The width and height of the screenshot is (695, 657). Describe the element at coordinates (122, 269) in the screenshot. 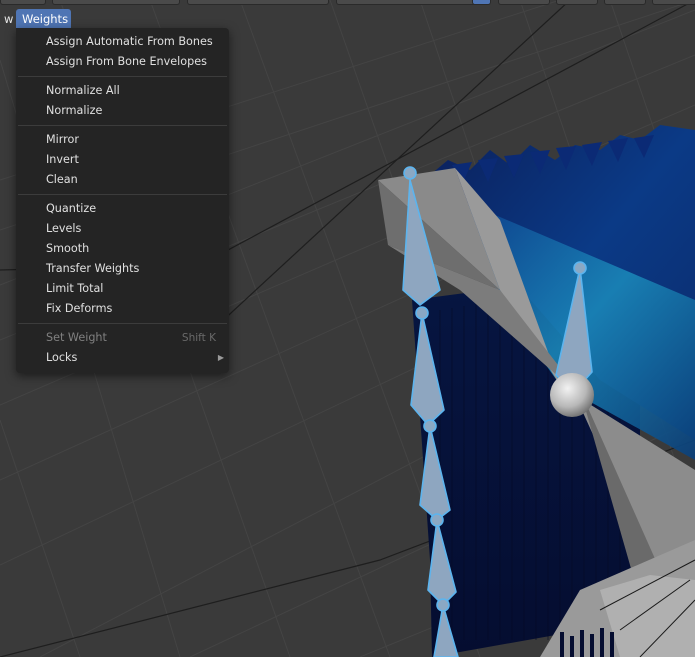

I see `menu-item-transfer-weights: Transfer Weights` at that location.